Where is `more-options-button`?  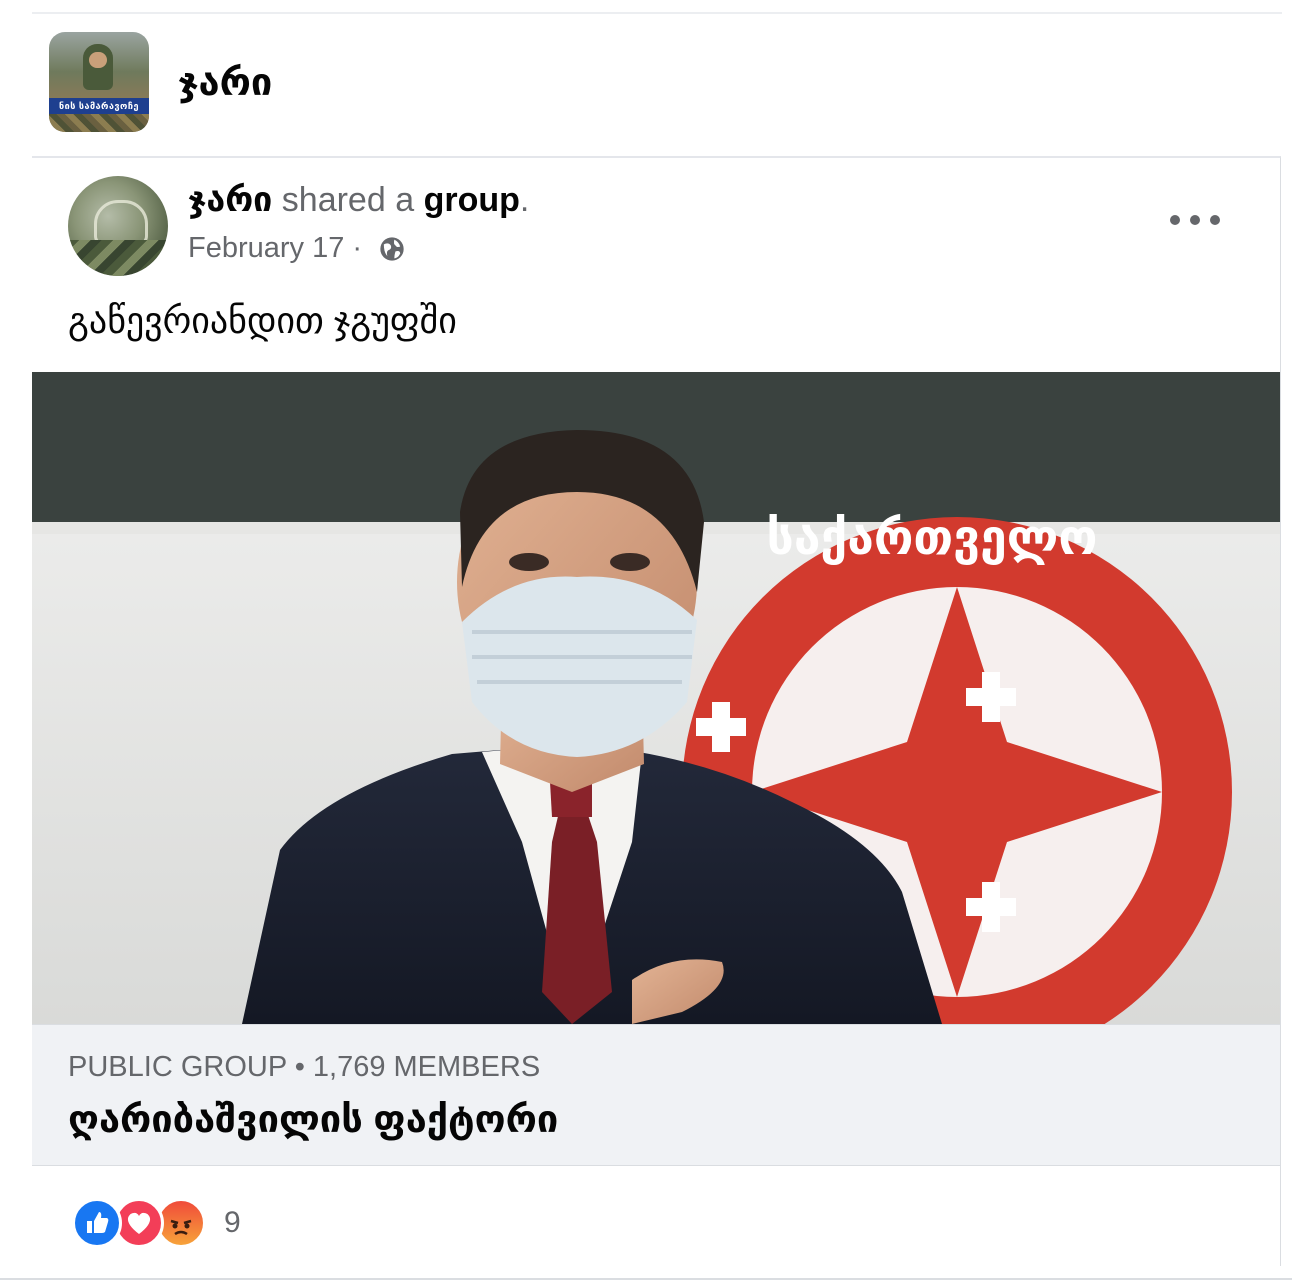 more-options-button is located at coordinates (1195, 220).